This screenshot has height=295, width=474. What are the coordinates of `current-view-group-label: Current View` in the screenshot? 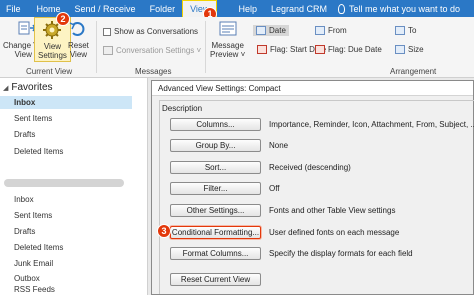 It's located at (49, 71).